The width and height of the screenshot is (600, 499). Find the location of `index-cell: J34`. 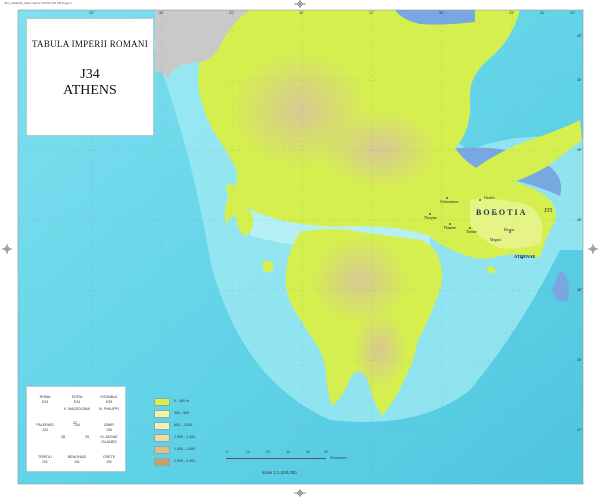

index-cell: J34 is located at coordinates (77, 425).